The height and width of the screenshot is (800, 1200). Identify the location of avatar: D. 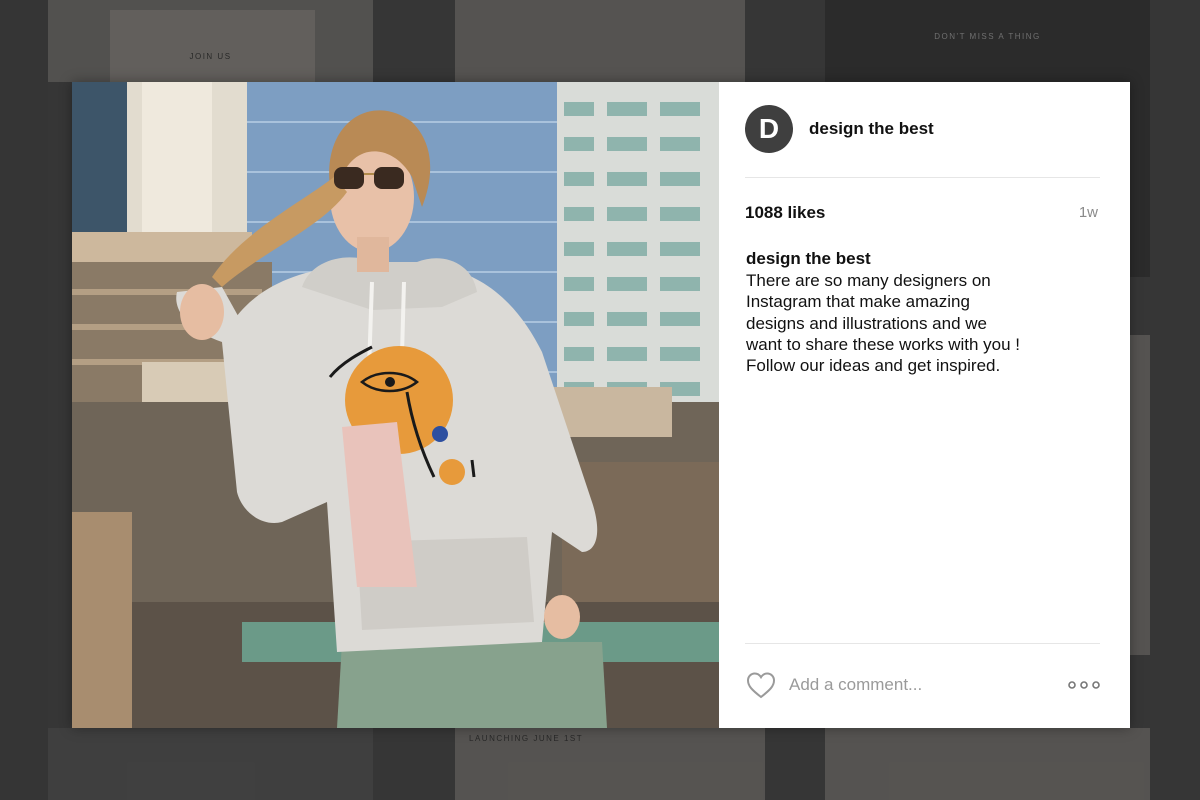
(769, 129).